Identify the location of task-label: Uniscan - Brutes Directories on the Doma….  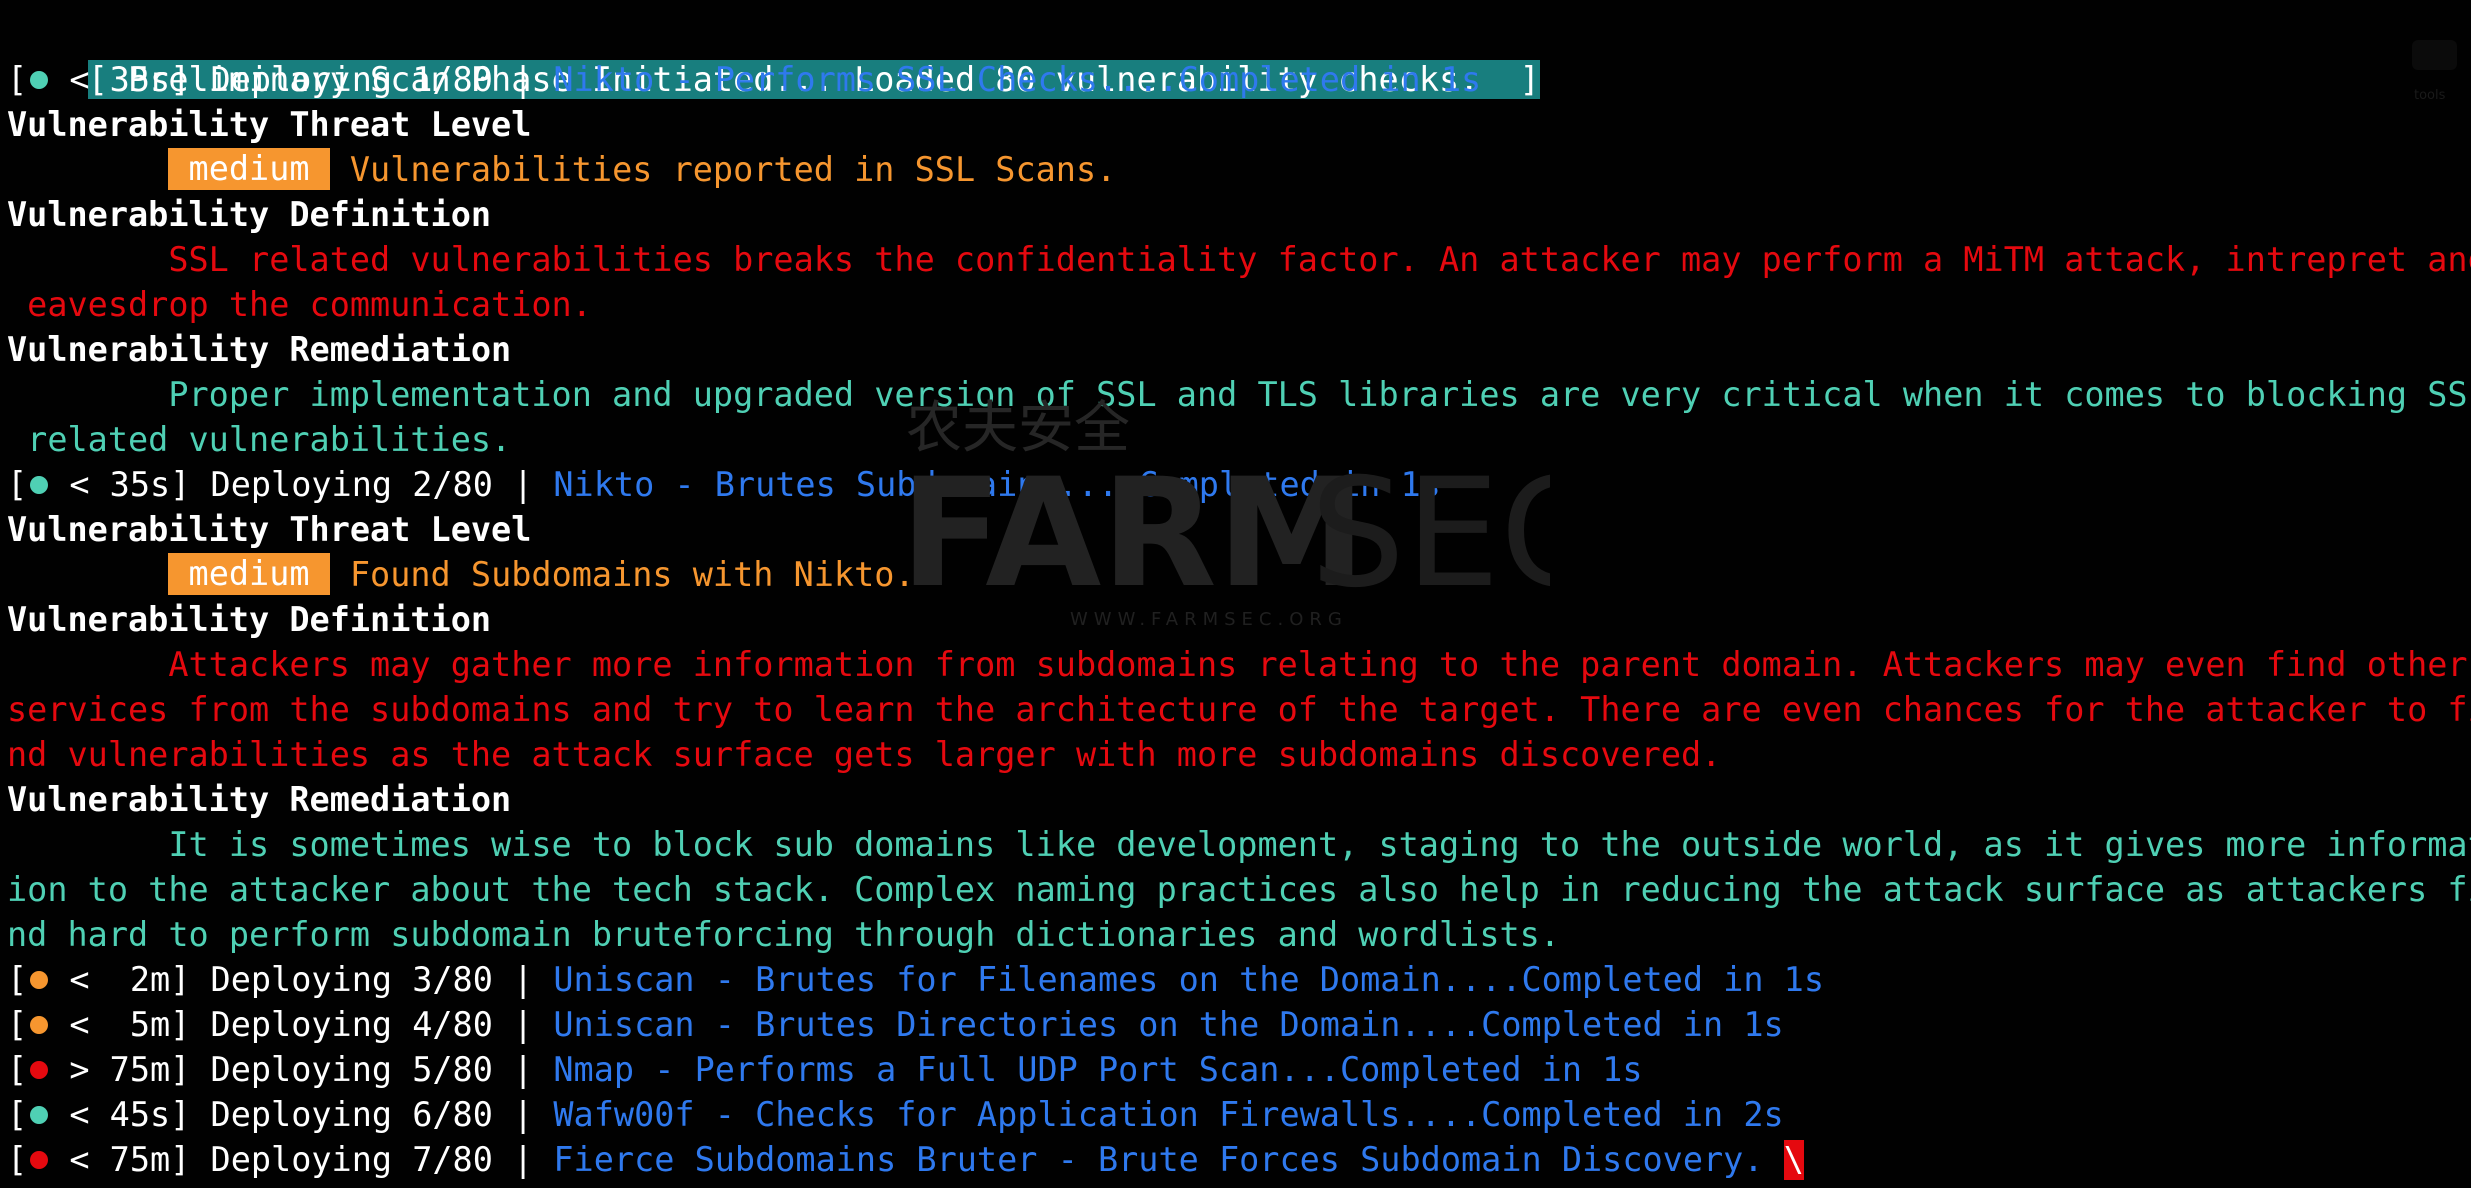
(1168, 1024).